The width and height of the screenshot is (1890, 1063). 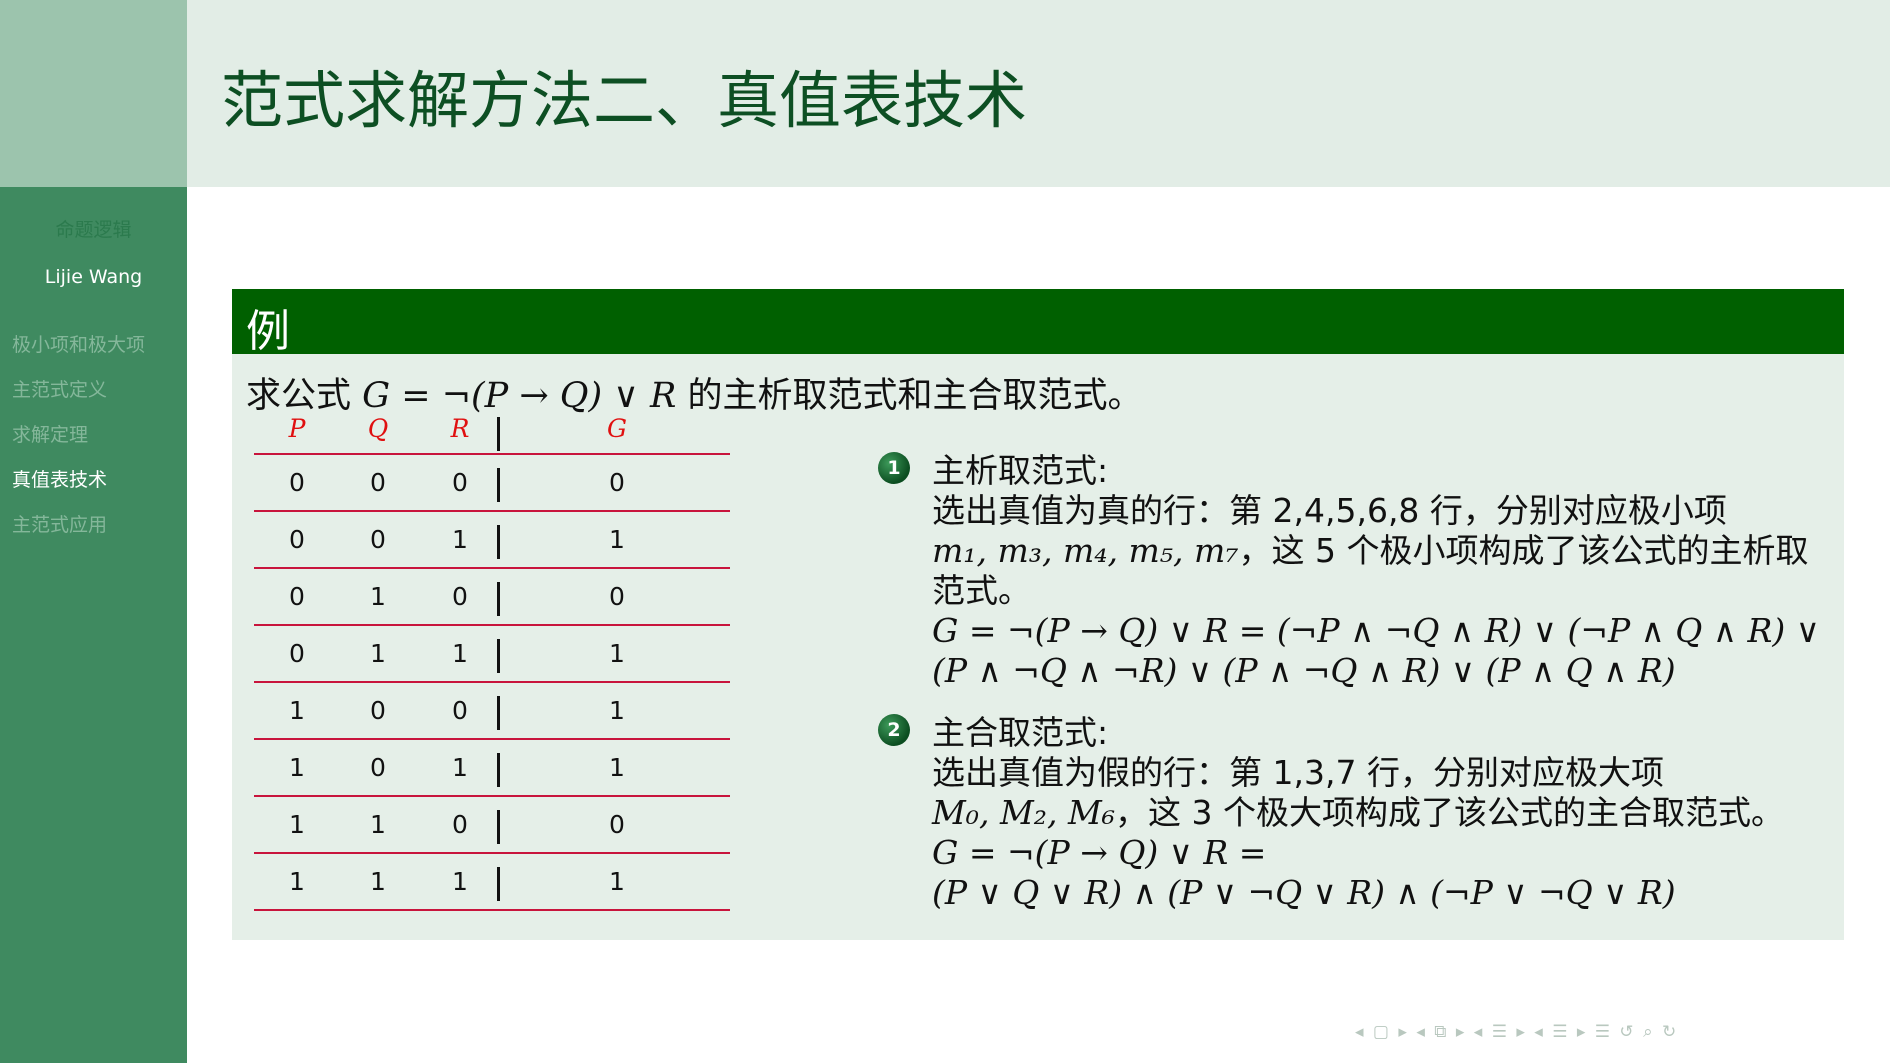 What do you see at coordinates (378, 428) in the screenshot?
I see `header-cell-q: Q` at bounding box center [378, 428].